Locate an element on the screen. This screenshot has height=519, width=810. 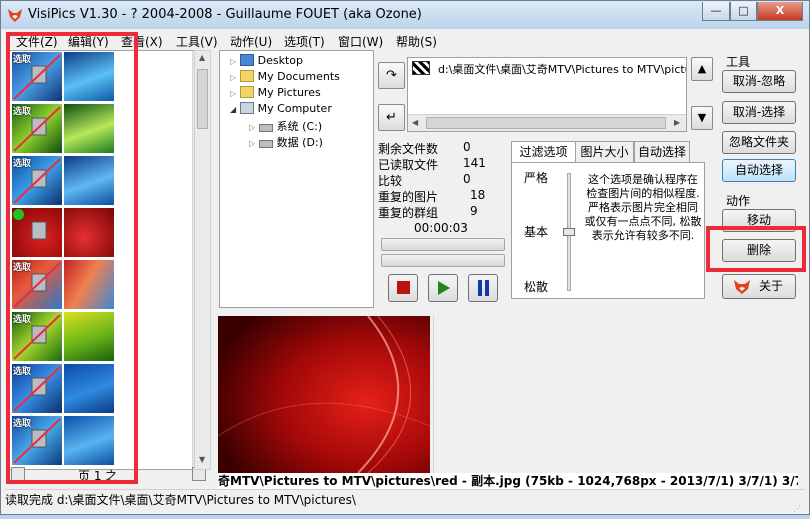
play-icon is located at coordinates (444, 288).